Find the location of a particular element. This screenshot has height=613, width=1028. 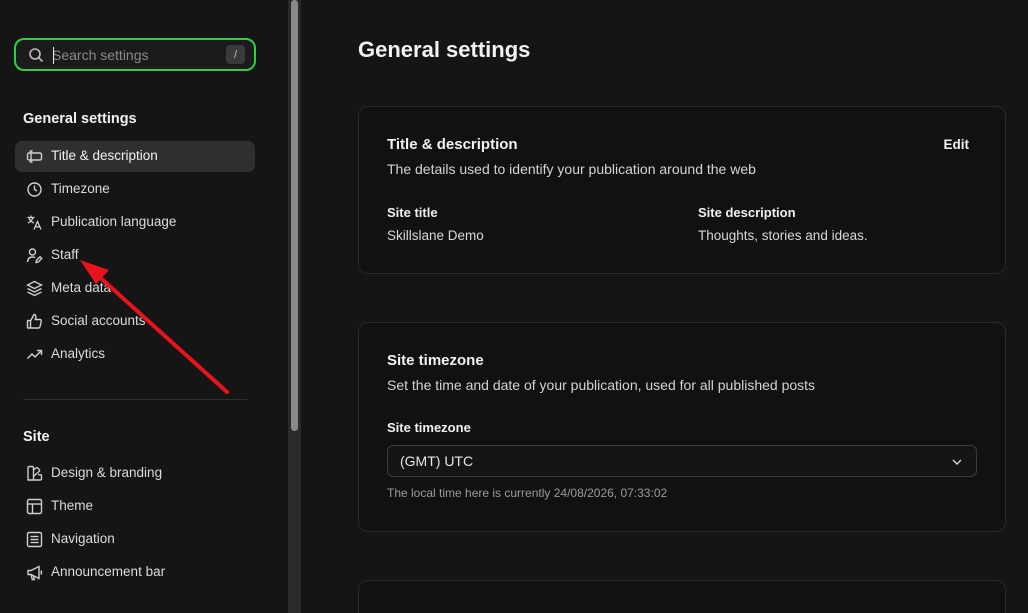

publication-card is located at coordinates (682, 596).